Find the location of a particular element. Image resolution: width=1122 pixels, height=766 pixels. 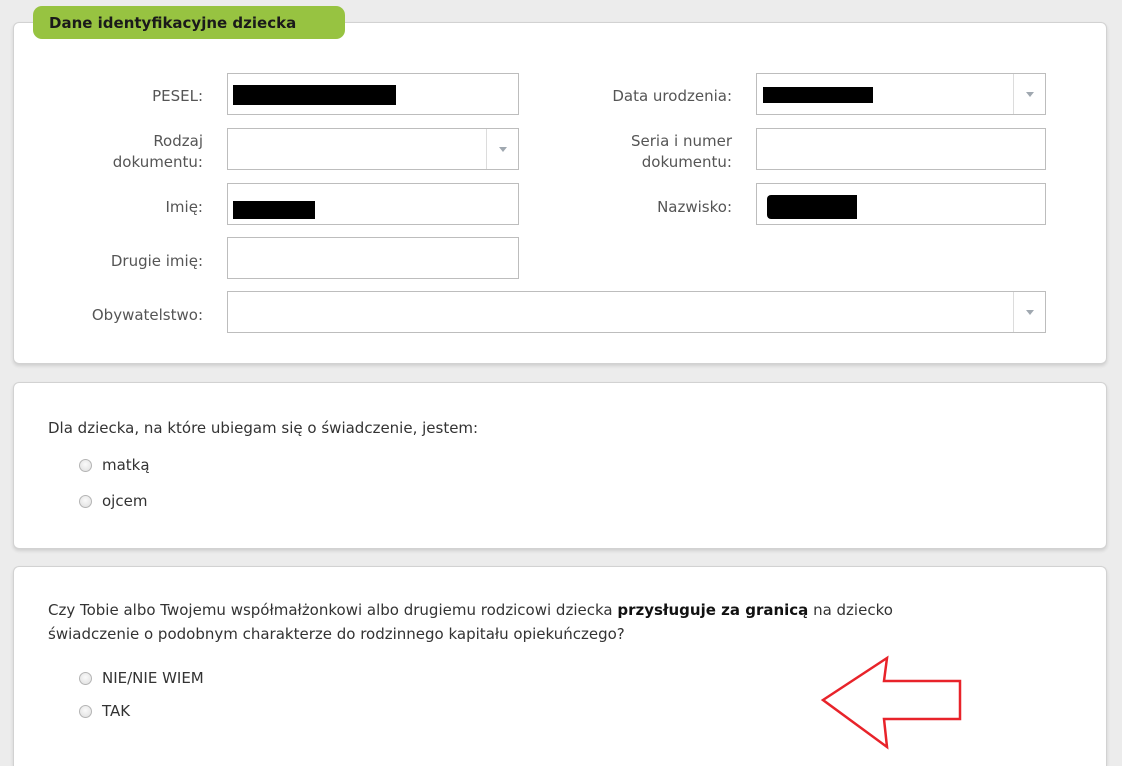

secondname-input is located at coordinates (373, 258).